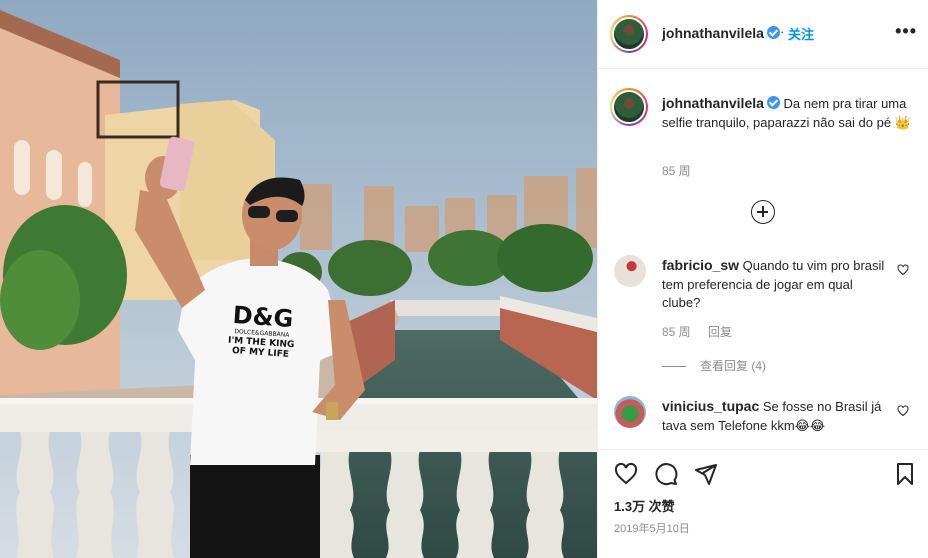 Image resolution: width=928 pixels, height=558 pixels. Describe the element at coordinates (710, 406) in the screenshot. I see `commenter-username: vinicius_tupac` at that location.